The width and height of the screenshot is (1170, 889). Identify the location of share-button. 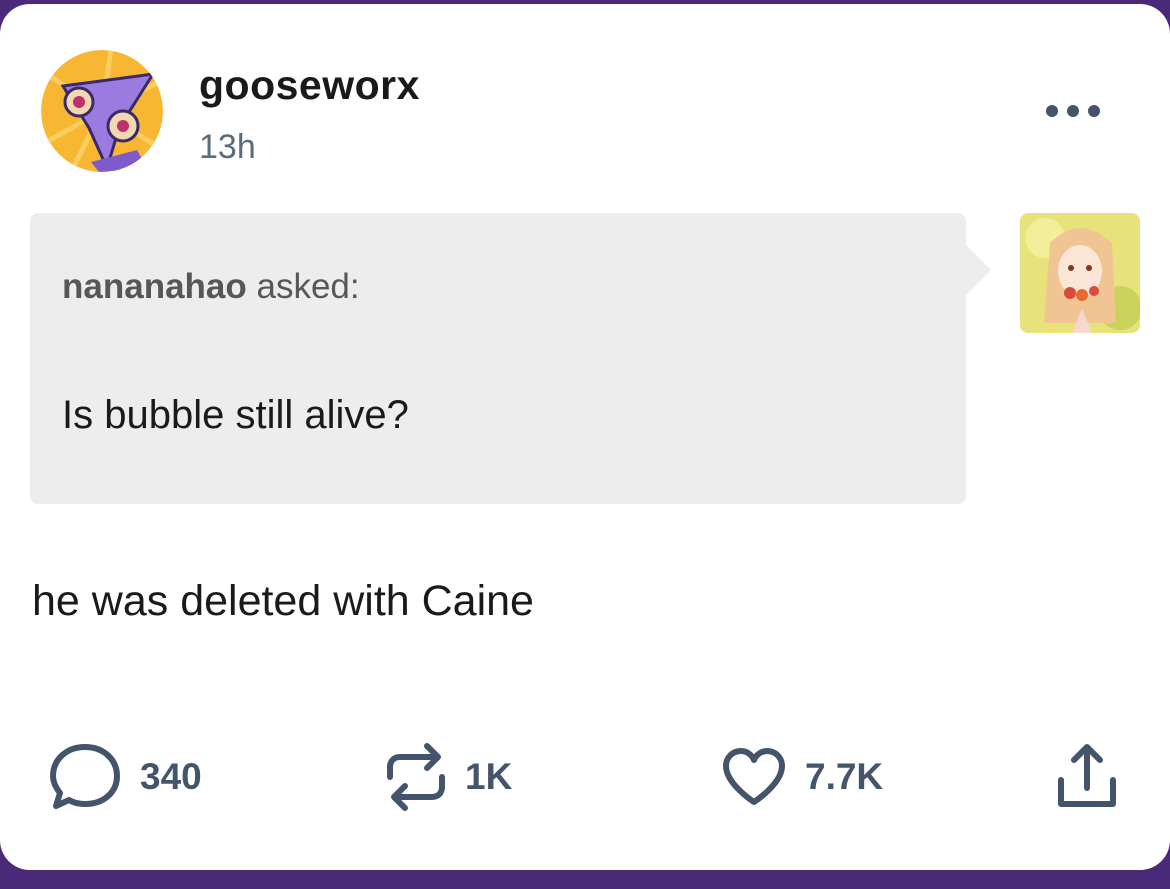
(1087, 777).